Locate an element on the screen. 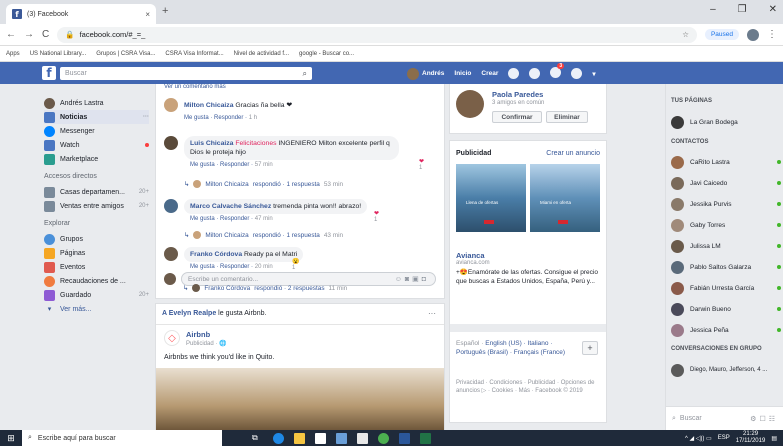 The height and width of the screenshot is (446, 783). create-ad-link: Crear un anuncio is located at coordinates (573, 153).